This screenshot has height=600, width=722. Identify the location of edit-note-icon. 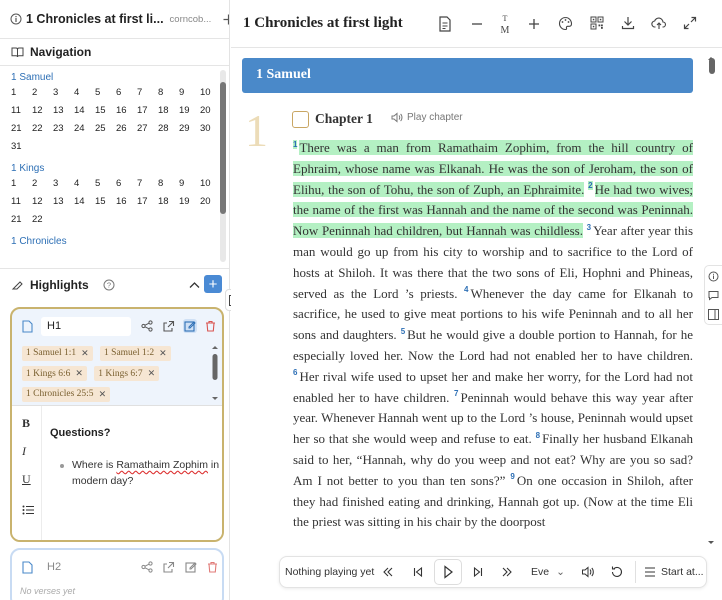
(191, 567).